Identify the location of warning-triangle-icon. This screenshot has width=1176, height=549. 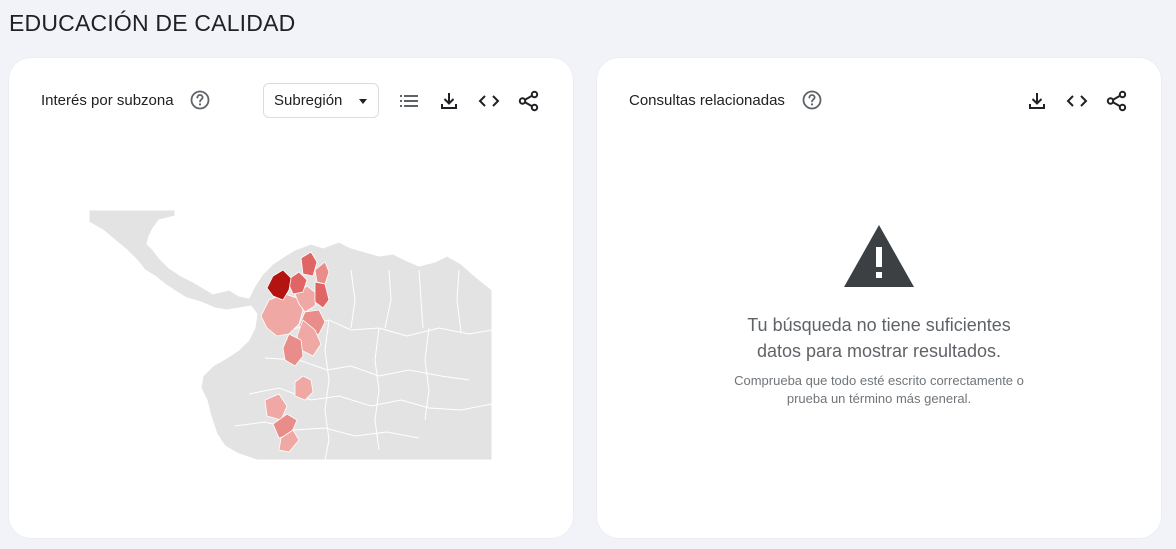
(879, 256).